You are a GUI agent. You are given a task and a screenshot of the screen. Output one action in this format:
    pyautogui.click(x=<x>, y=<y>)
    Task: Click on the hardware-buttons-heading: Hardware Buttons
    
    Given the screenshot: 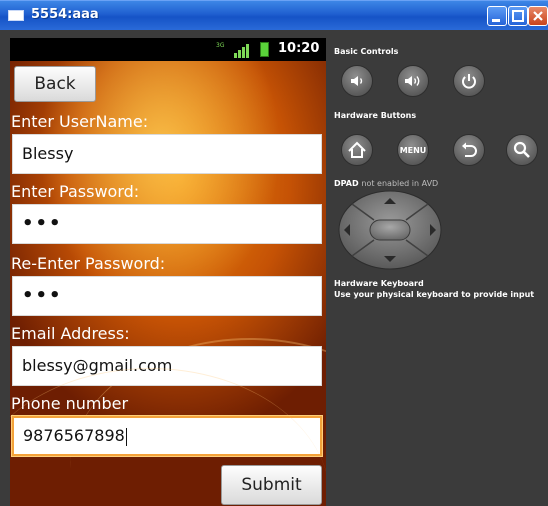 What is the action you would take?
    pyautogui.click(x=375, y=115)
    